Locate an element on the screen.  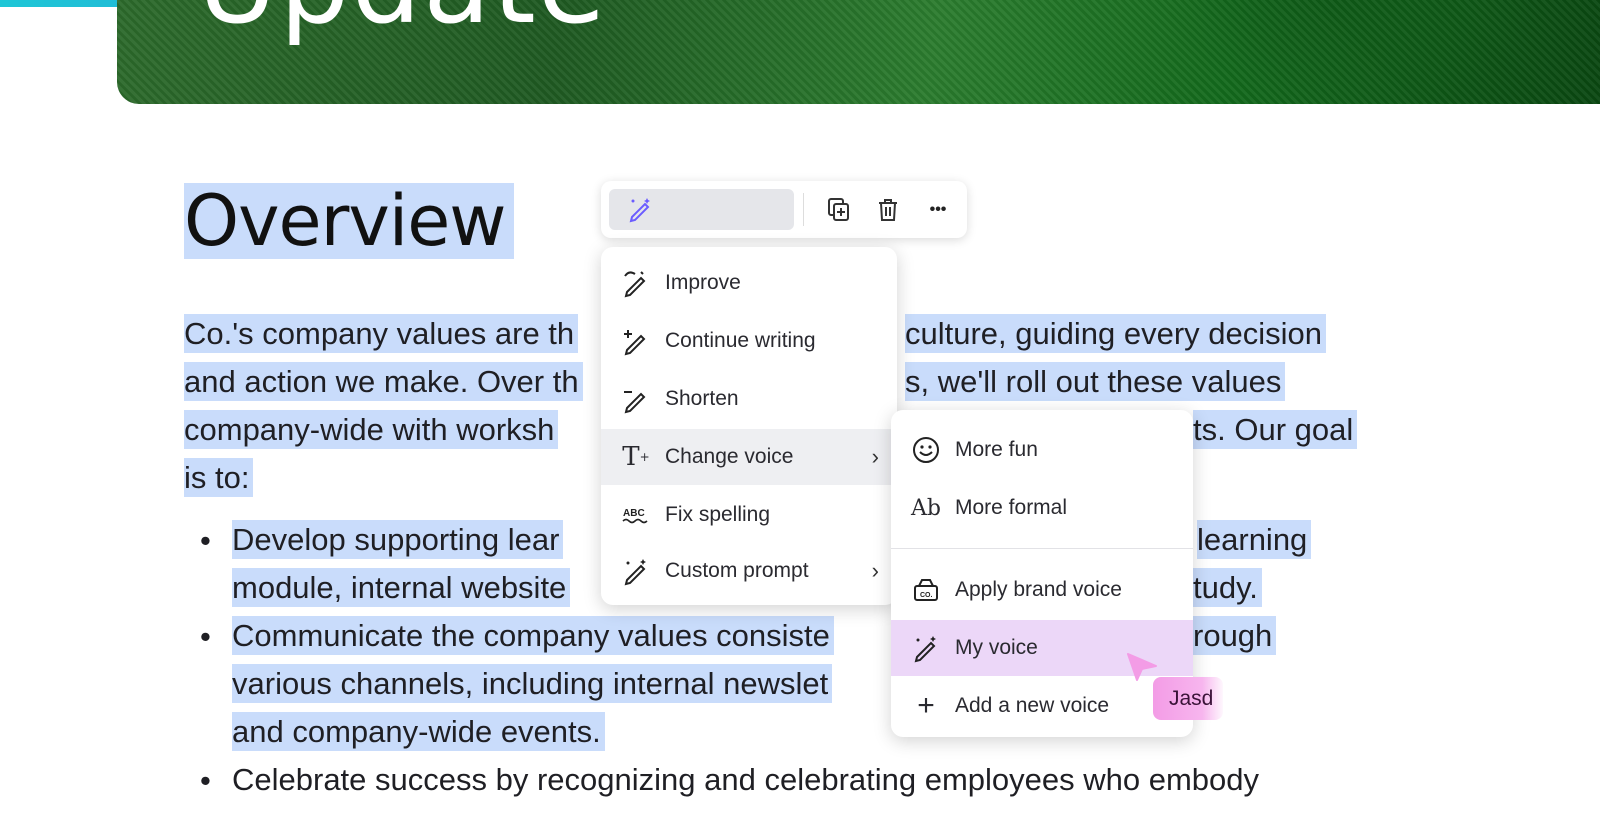
paragraph-text: s, we'll roll out these values is located at coordinates (1095, 381).